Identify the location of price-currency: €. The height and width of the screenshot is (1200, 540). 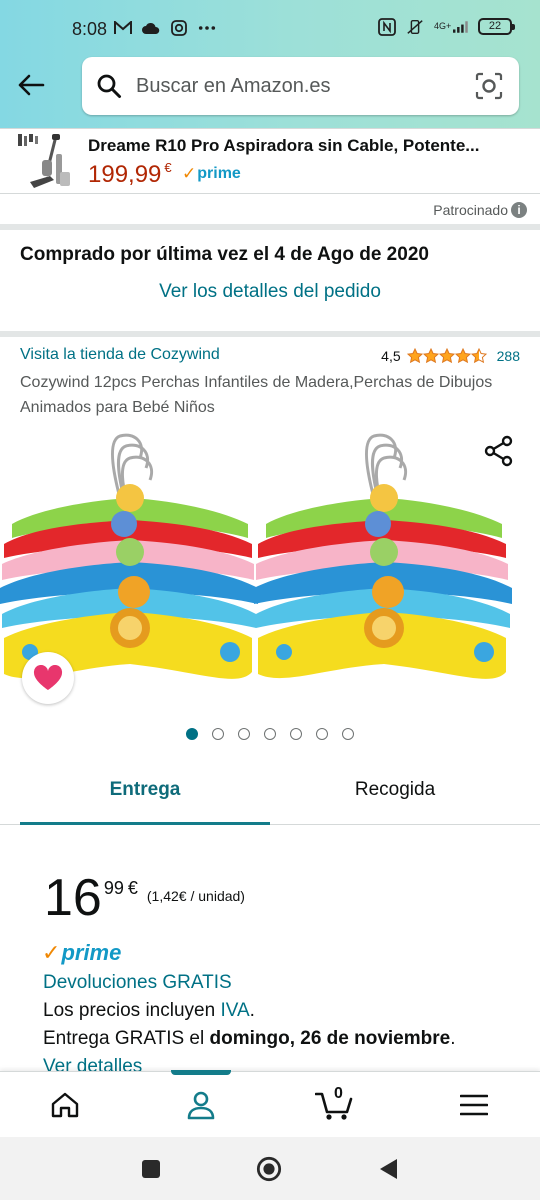
(132, 888).